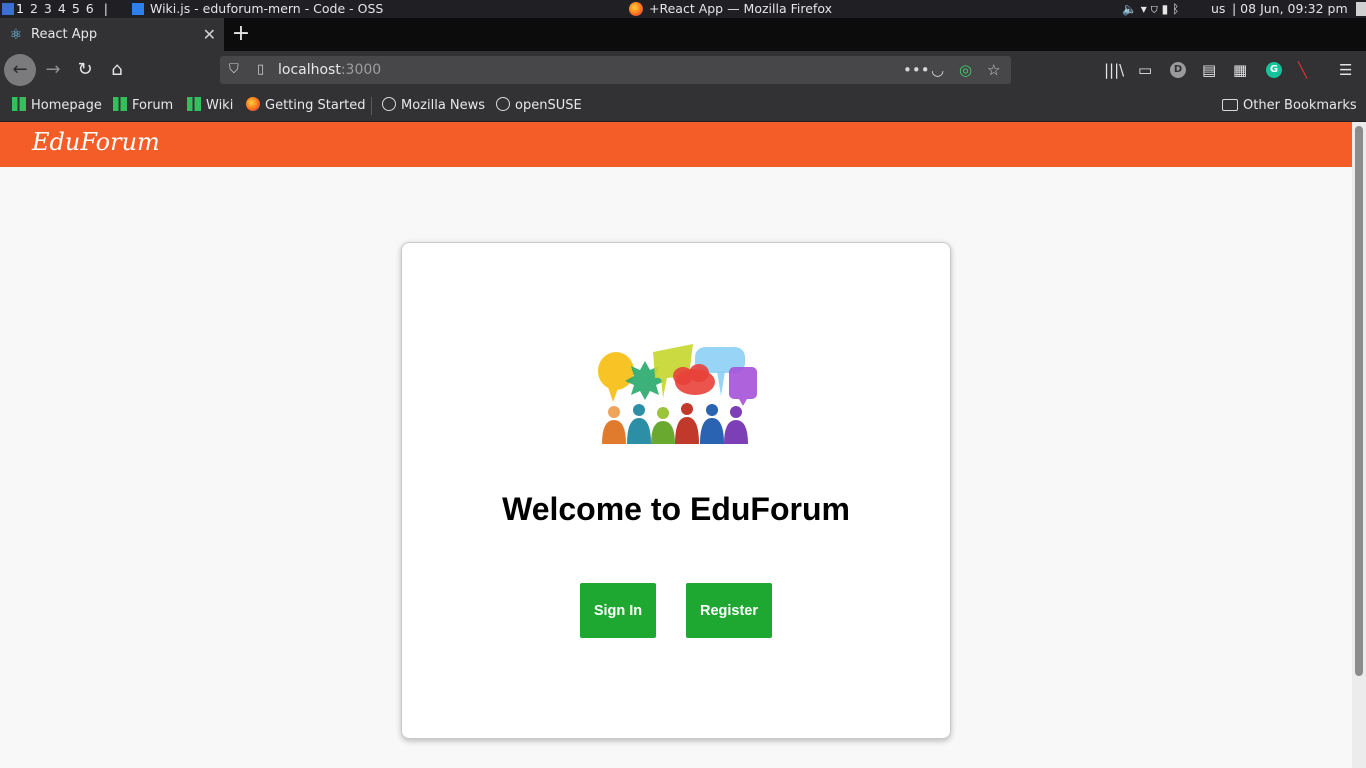 The width and height of the screenshot is (1366, 768). I want to click on folder-icon, so click(1230, 105).